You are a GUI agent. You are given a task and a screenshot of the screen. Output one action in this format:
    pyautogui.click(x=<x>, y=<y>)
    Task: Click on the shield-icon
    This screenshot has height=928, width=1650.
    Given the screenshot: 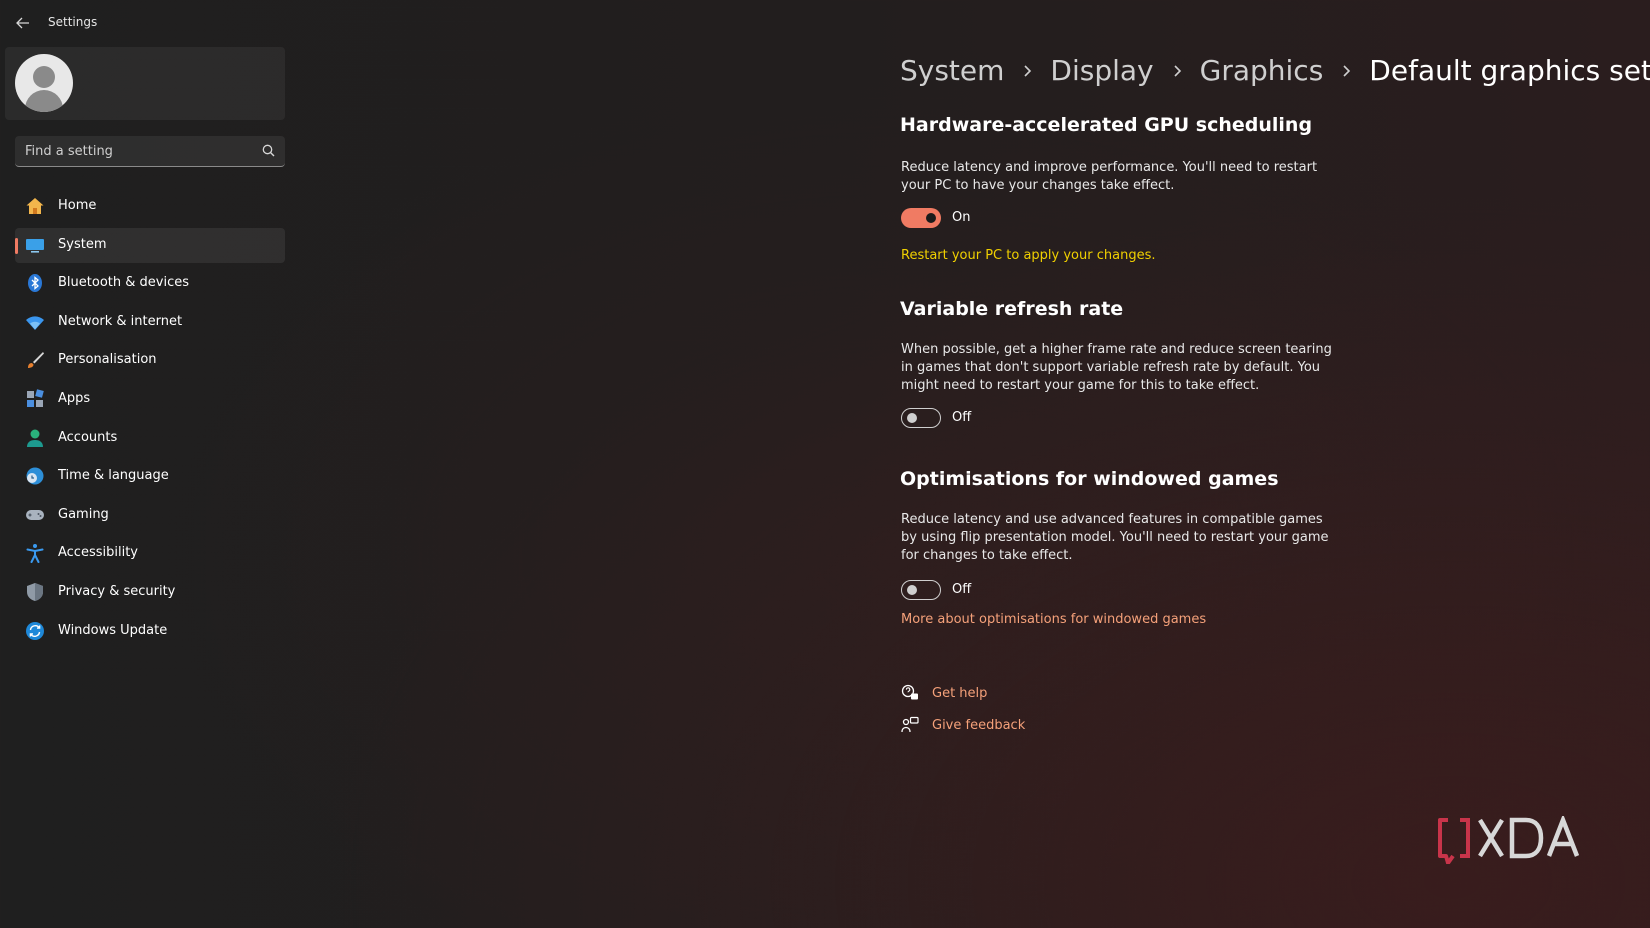 What is the action you would take?
    pyautogui.click(x=35, y=591)
    